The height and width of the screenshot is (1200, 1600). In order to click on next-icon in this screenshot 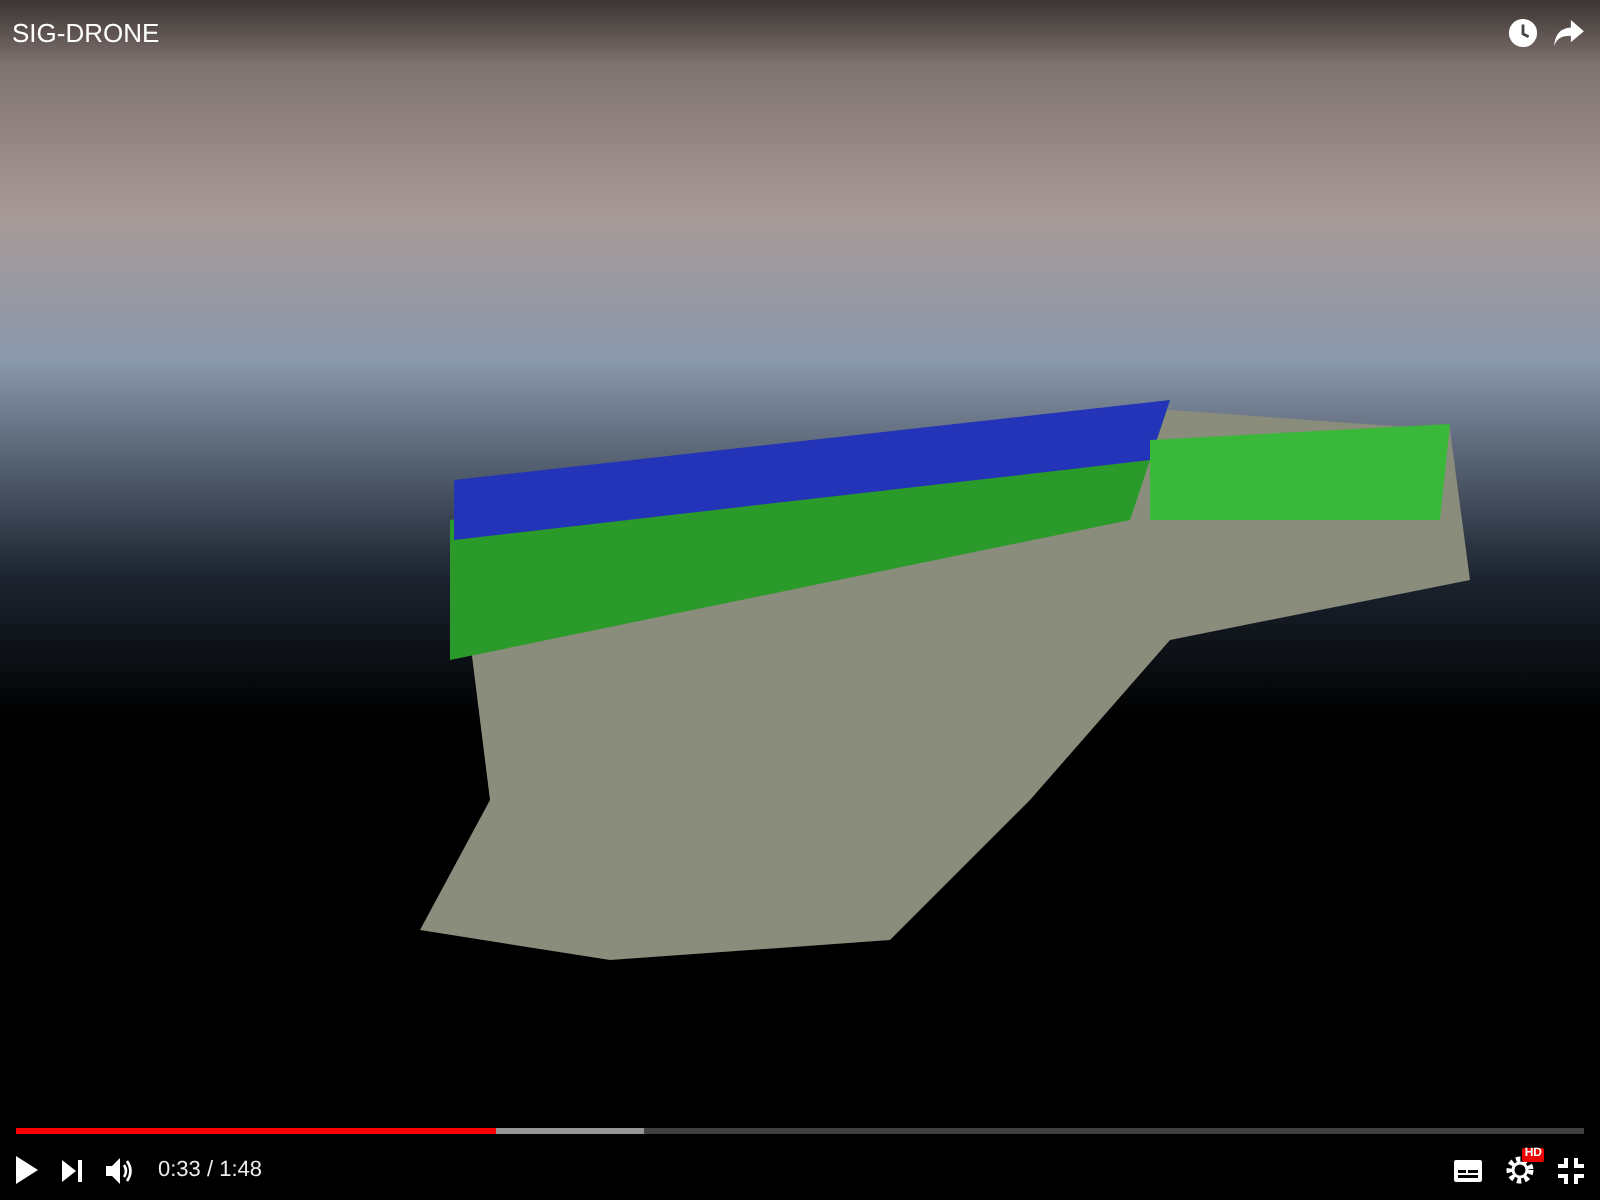, I will do `click(72, 1170)`.